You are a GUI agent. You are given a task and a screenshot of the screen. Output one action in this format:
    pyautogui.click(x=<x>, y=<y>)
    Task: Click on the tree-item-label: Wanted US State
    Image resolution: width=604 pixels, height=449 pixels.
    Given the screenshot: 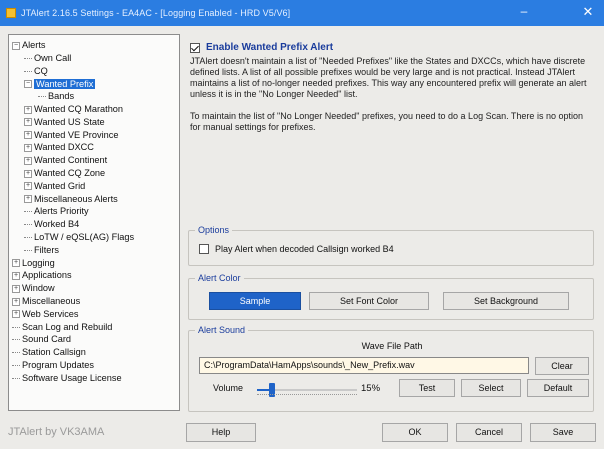 What is the action you would take?
    pyautogui.click(x=69, y=121)
    